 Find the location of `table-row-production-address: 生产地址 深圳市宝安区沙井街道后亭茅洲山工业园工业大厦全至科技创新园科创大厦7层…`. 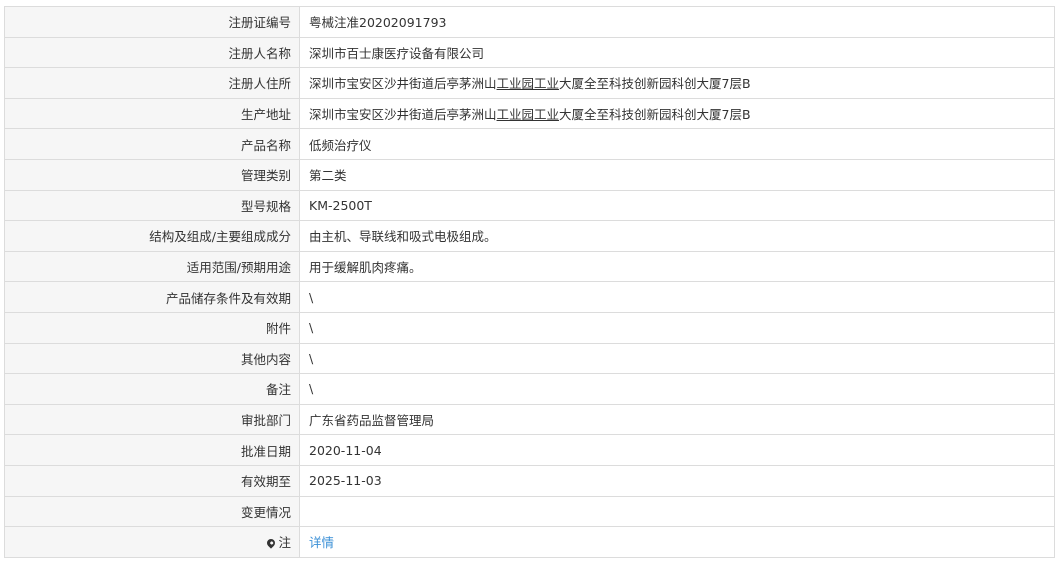

table-row-production-address: 生产地址 深圳市宝安区沙井街道后亭茅洲山工业园工业大厦全至科技创新园科创大厦7层… is located at coordinates (529, 113).